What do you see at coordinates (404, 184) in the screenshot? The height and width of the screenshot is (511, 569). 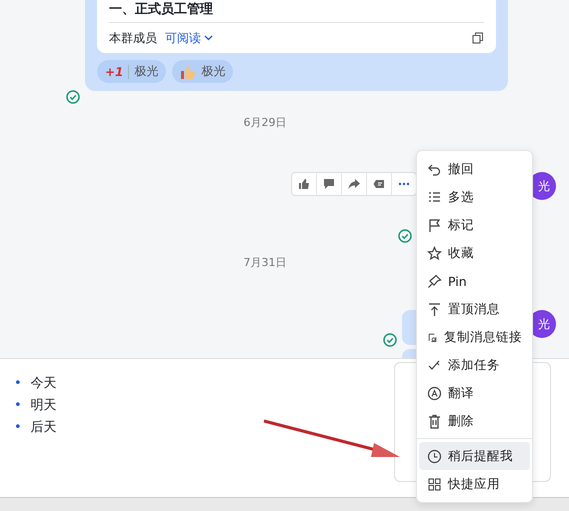 I see `more-icon` at bounding box center [404, 184].